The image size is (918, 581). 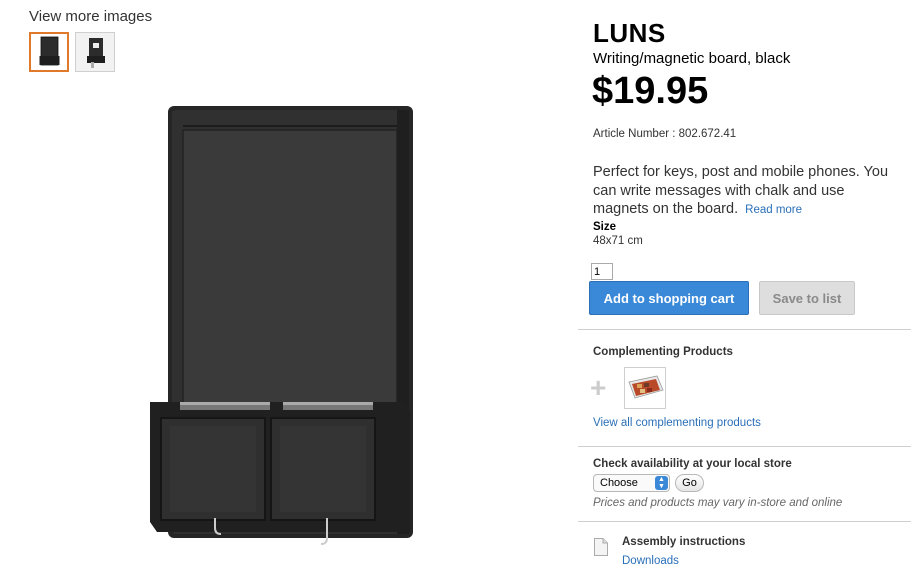 What do you see at coordinates (684, 542) in the screenshot?
I see `assembly-instructions-title: Assembly instructions` at bounding box center [684, 542].